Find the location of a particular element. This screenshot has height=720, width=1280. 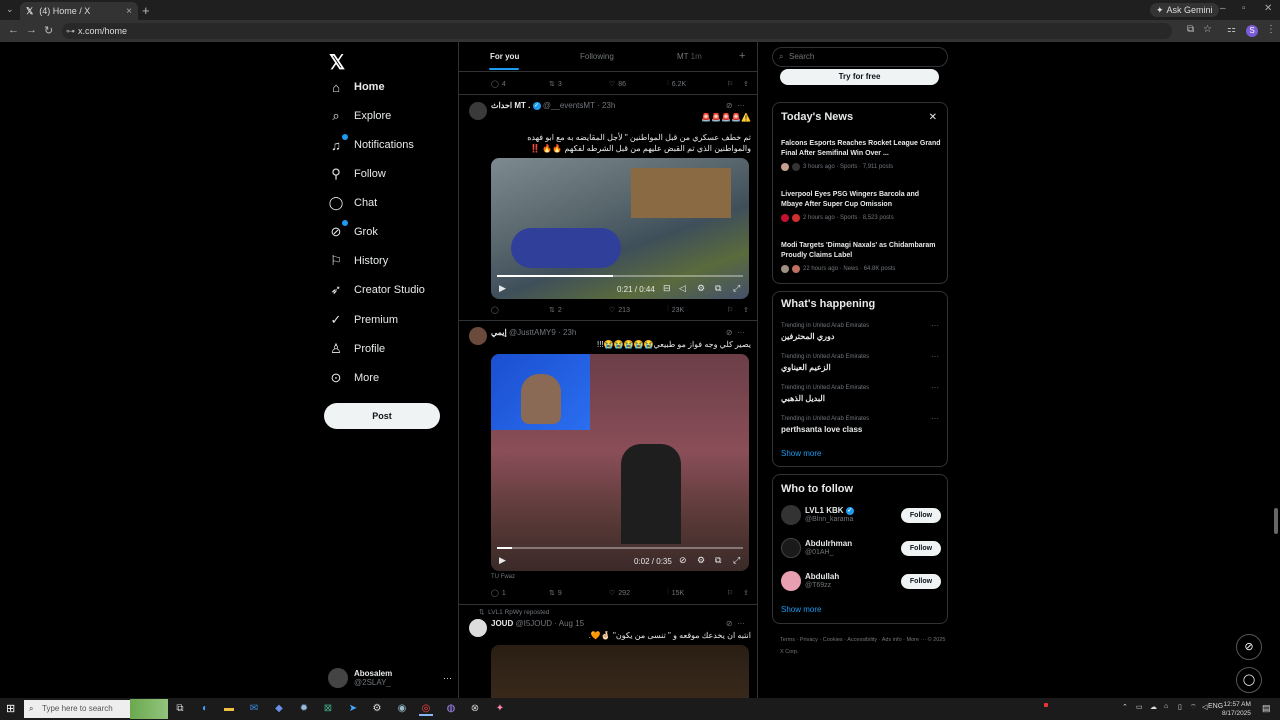

avatar is located at coordinates (478, 628).